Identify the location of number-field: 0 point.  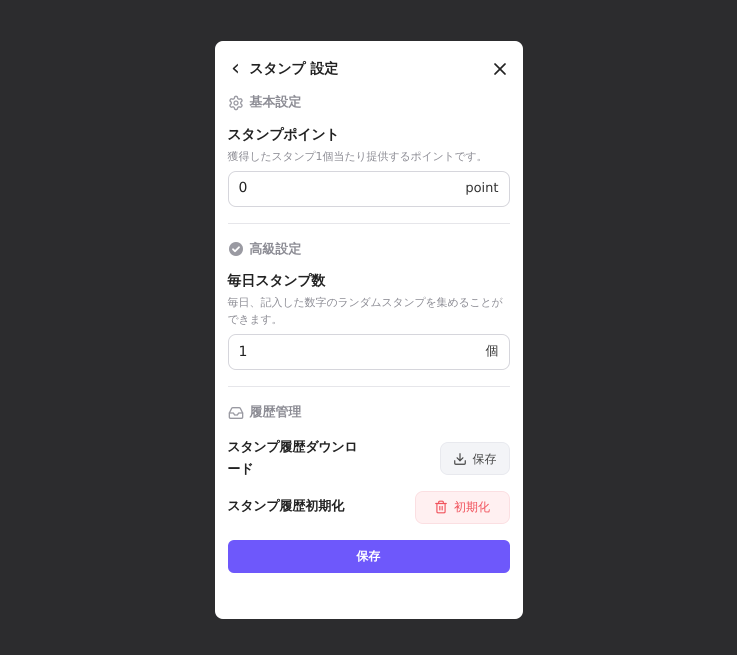
(369, 188).